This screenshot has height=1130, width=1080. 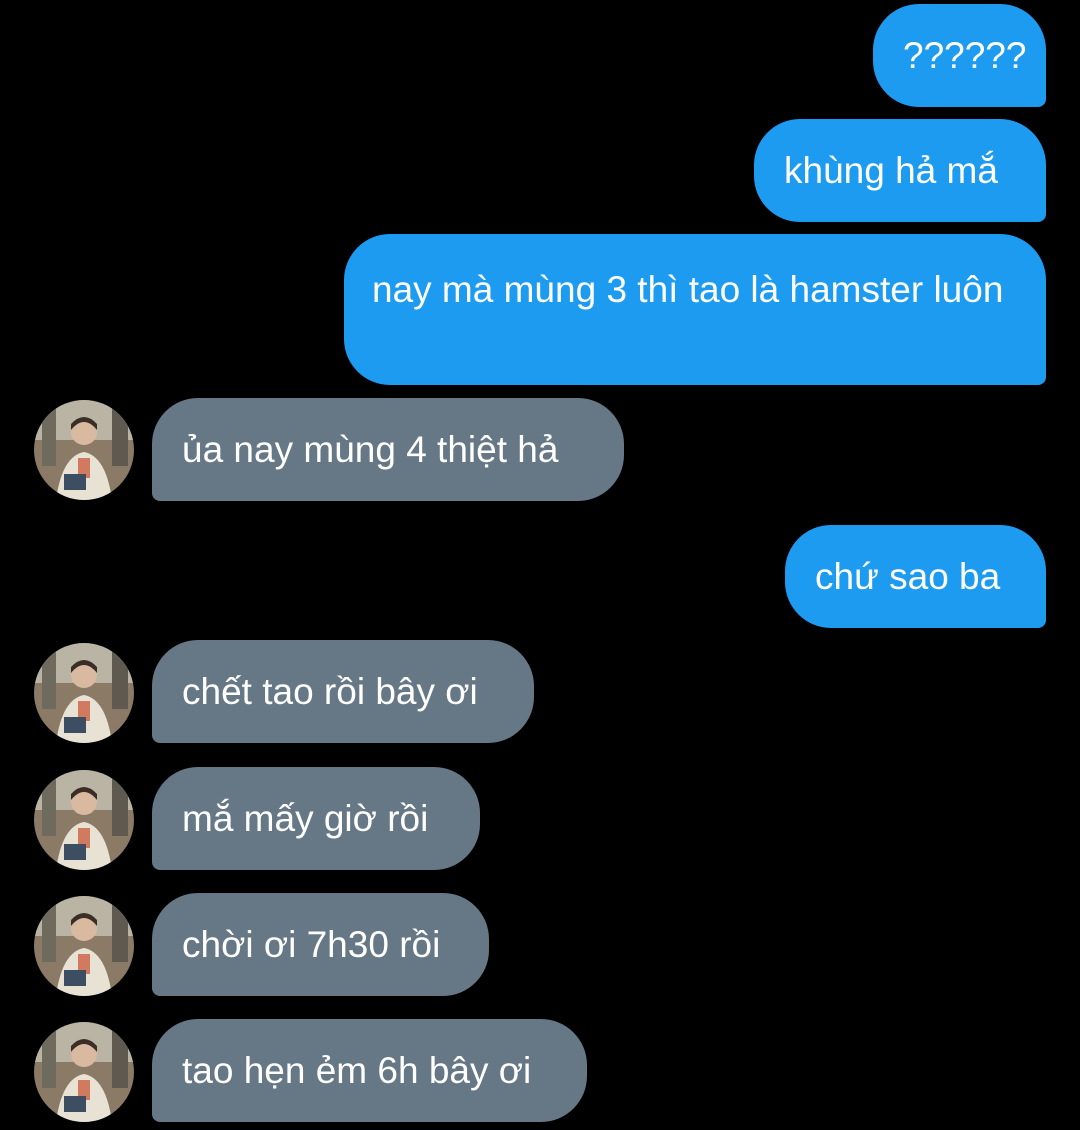 What do you see at coordinates (908, 576) in the screenshot?
I see `message-text: chứ sao ba` at bounding box center [908, 576].